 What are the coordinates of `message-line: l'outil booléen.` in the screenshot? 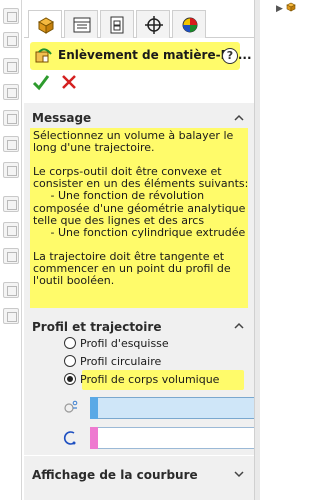 It's located at (74, 281).